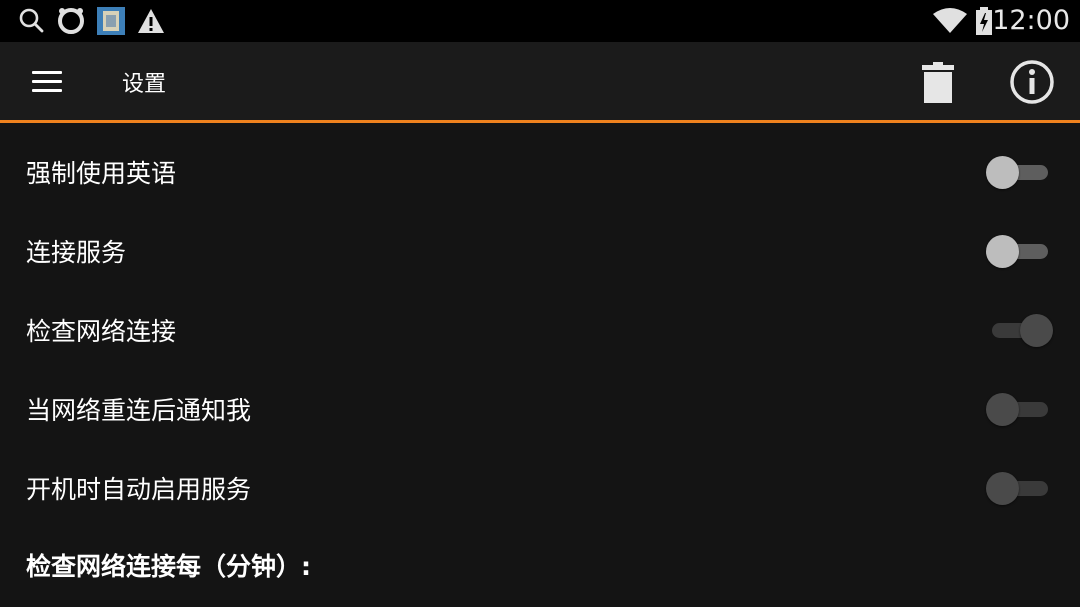 This screenshot has width=1080, height=607. What do you see at coordinates (31, 20) in the screenshot?
I see `search-icon` at bounding box center [31, 20].